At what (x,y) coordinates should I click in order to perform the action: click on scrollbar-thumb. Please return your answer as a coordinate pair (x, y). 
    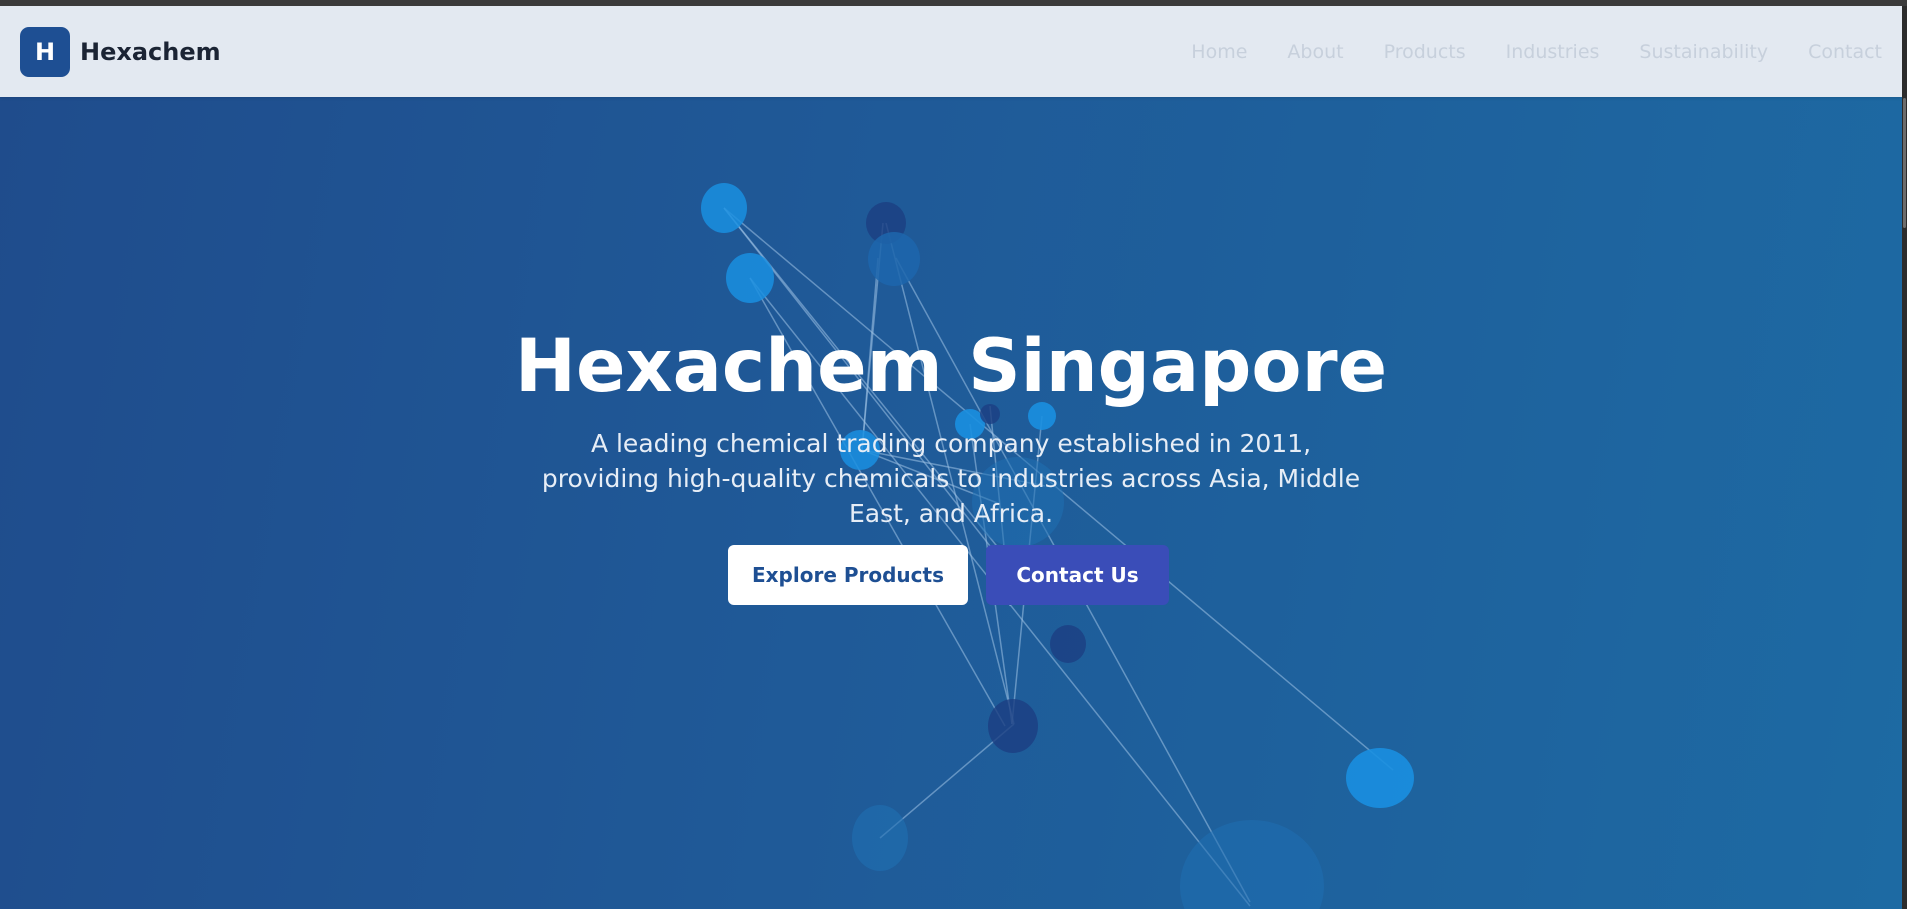
    Looking at the image, I should click on (1904, 163).